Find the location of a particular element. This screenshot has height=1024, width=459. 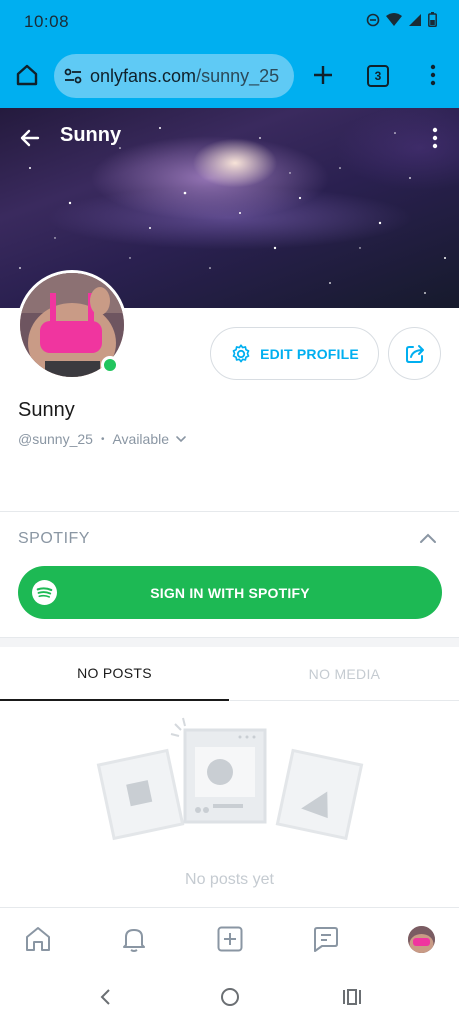

battery-icon is located at coordinates (432, 19).